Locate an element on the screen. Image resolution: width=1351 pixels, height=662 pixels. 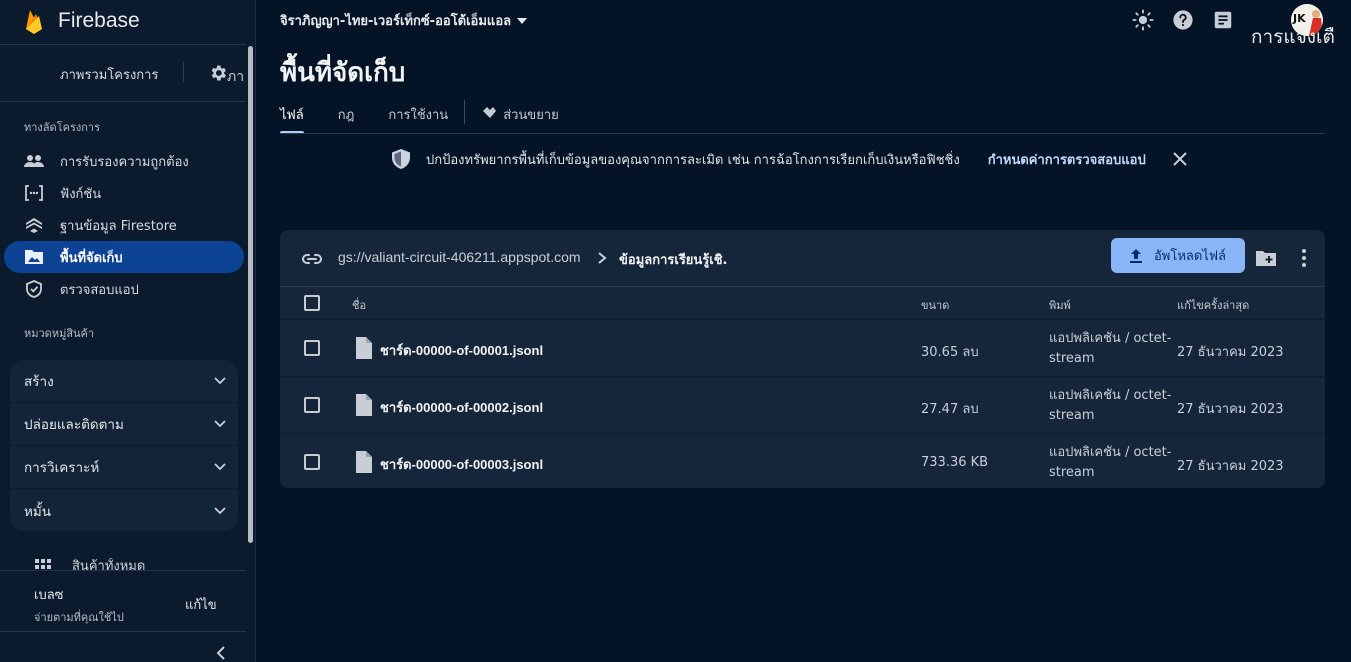
bucket-path: gs://valiant-circuit-406211.appspot.com is located at coordinates (459, 257).